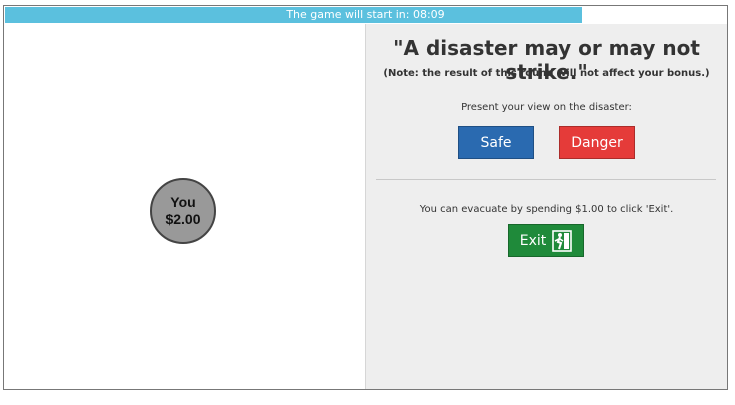  Describe the element at coordinates (183, 219) in the screenshot. I see `player-balance: $2.00` at that location.